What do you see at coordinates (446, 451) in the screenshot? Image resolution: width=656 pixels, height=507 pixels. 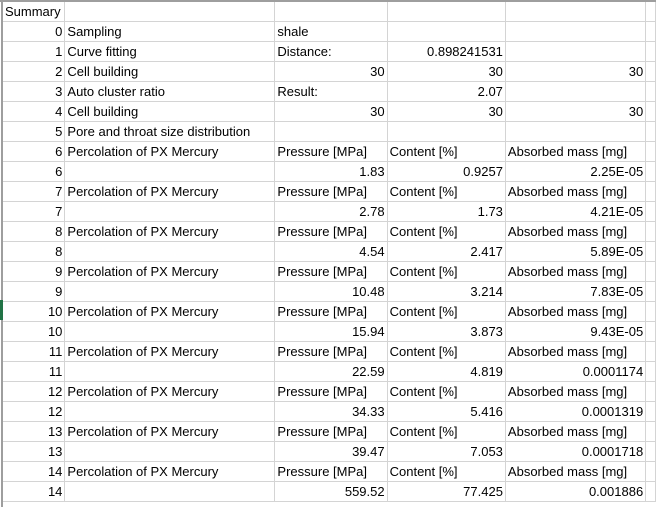 I see `cell-value-d: 7.053` at bounding box center [446, 451].